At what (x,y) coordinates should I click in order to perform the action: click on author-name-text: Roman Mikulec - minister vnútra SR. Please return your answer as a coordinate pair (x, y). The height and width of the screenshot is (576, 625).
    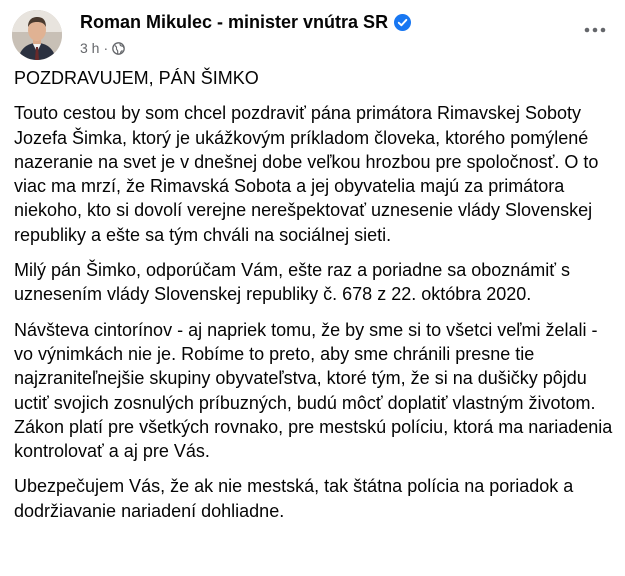
    Looking at the image, I should click on (234, 22).